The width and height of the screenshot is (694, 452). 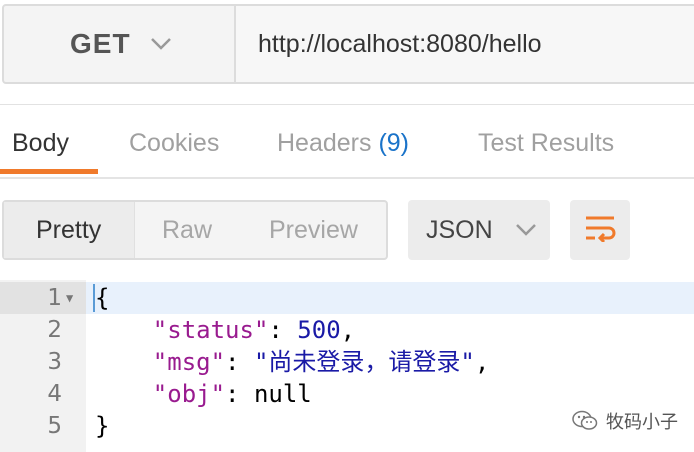 I want to click on json-key: "status", so click(x=210, y=330).